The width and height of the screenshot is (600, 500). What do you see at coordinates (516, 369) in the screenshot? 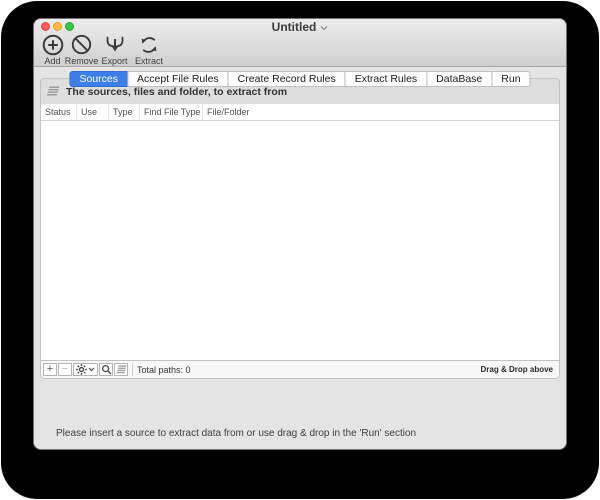
I see `drag-drop-hint: Drag & Drop above` at bounding box center [516, 369].